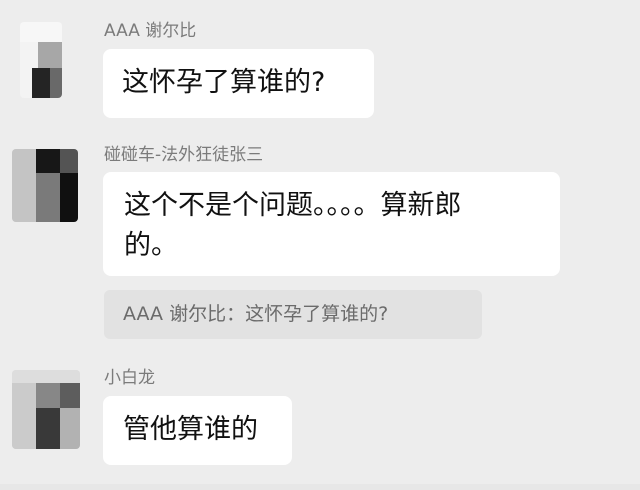 The width and height of the screenshot is (640, 490). Describe the element at coordinates (150, 31) in the screenshot. I see `message-sender-name: AAA 谢尔比` at that location.